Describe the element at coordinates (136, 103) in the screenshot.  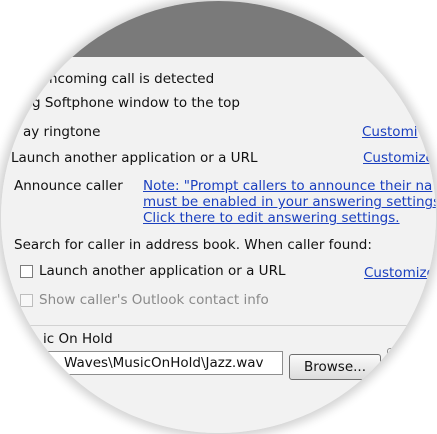
I see `bring-to-top-option: g Softphone window to the top` at that location.